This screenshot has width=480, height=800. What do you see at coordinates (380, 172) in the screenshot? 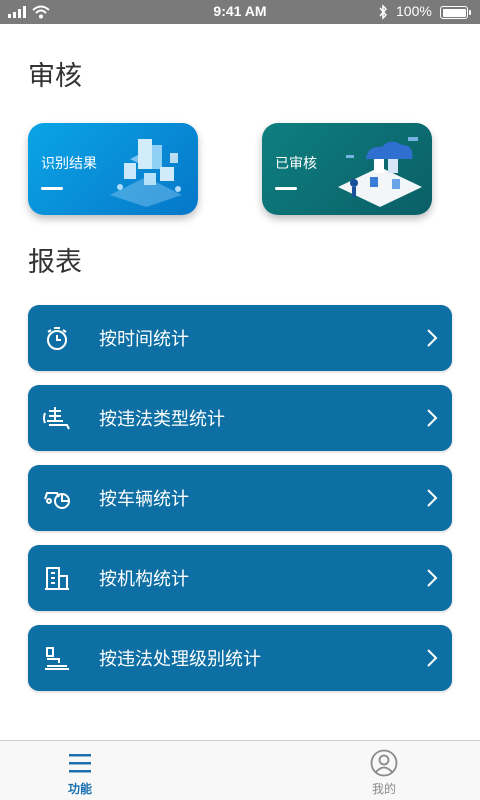
I see `cloud-review-illustration-icon` at bounding box center [380, 172].